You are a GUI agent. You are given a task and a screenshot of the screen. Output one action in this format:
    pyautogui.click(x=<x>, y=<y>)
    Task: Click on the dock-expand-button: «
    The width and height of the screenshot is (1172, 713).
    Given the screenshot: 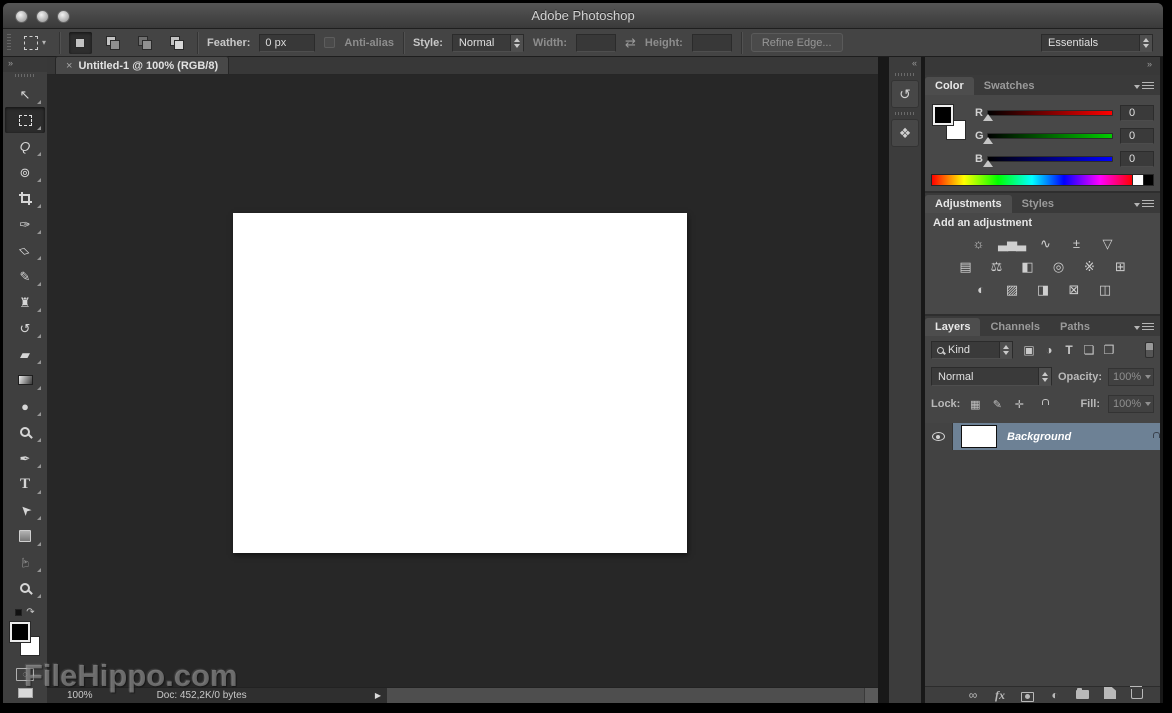 What is the action you would take?
    pyautogui.click(x=905, y=64)
    